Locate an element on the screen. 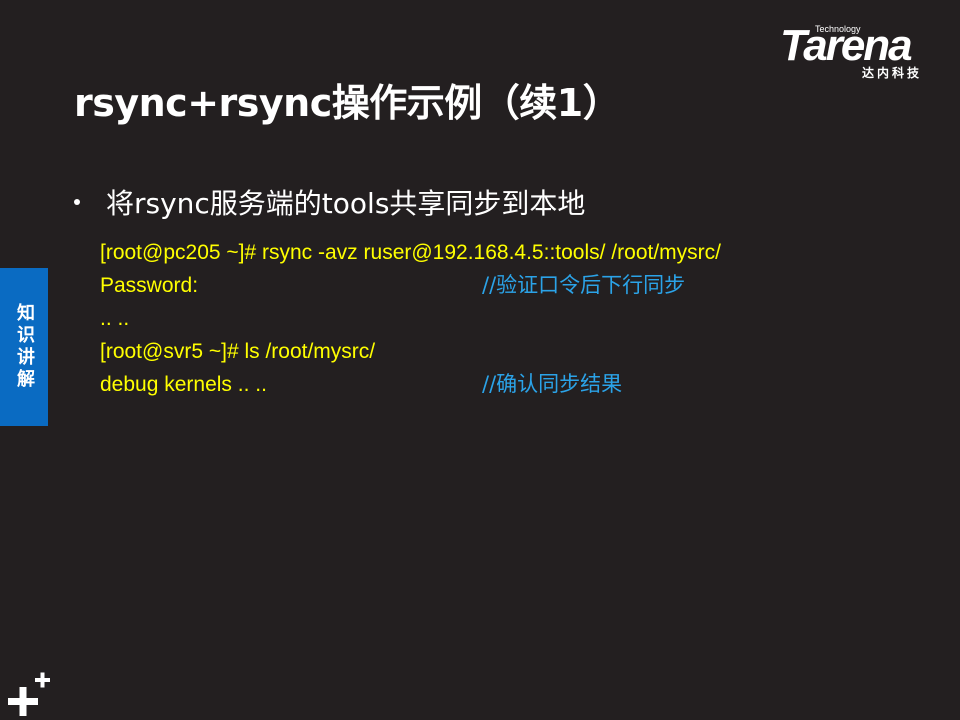 The image size is (960, 720). logo-chinese-text: 达内科技 is located at coordinates (892, 73).